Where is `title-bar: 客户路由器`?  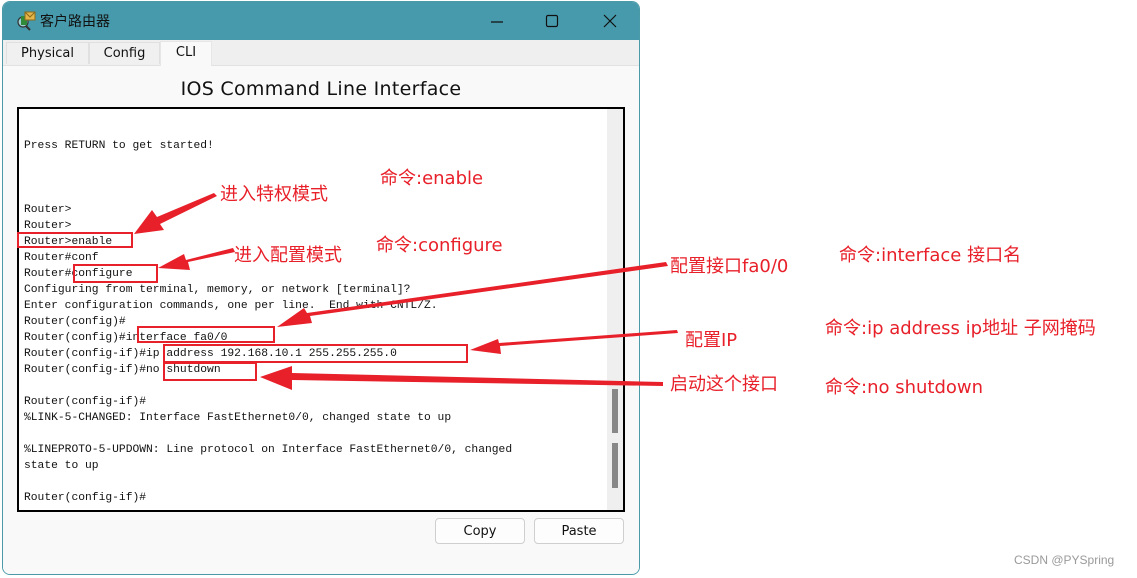 title-bar: 客户路由器 is located at coordinates (321, 21).